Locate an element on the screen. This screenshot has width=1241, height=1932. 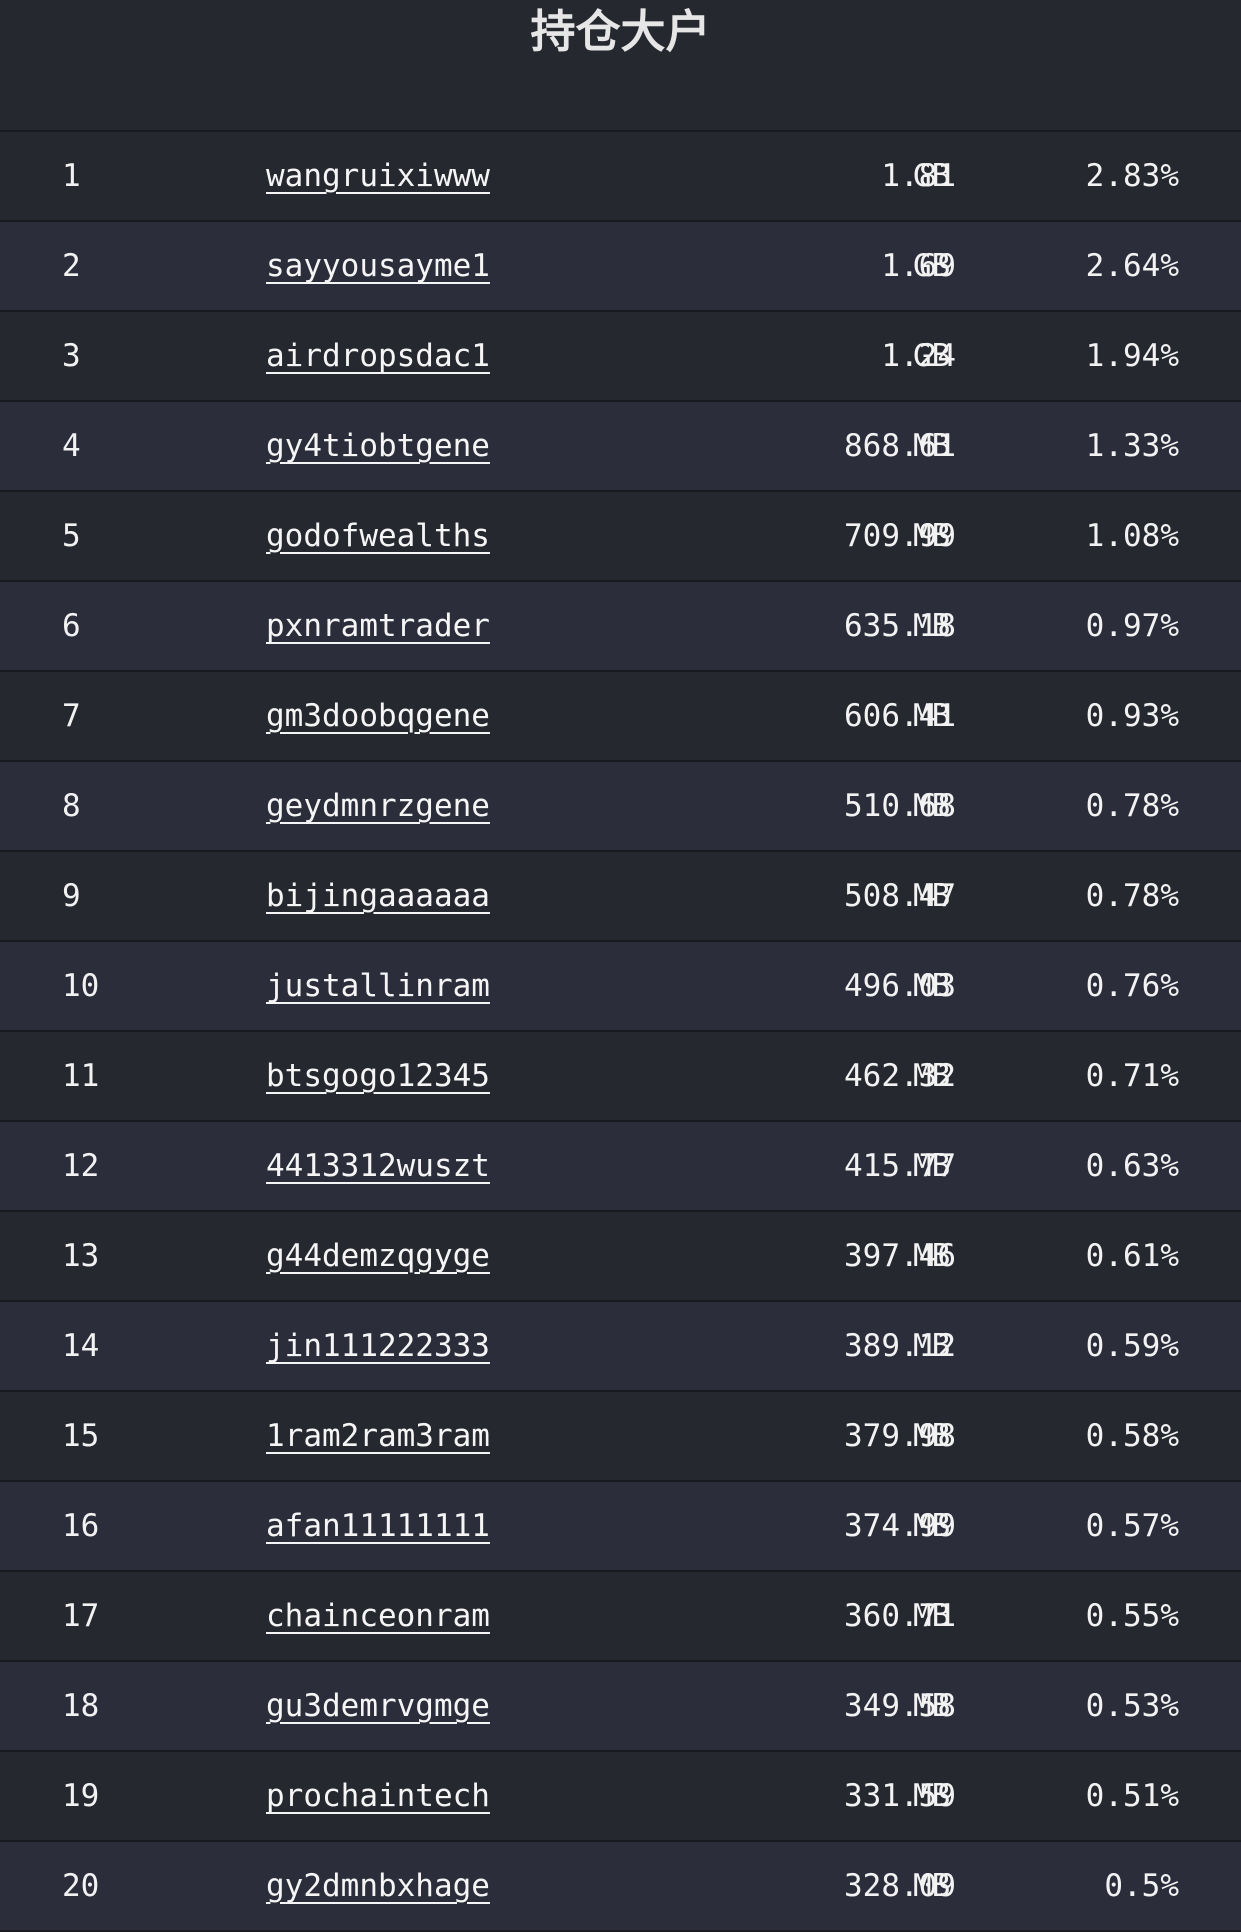
rank-cell: 11 is located at coordinates (81, 1076).